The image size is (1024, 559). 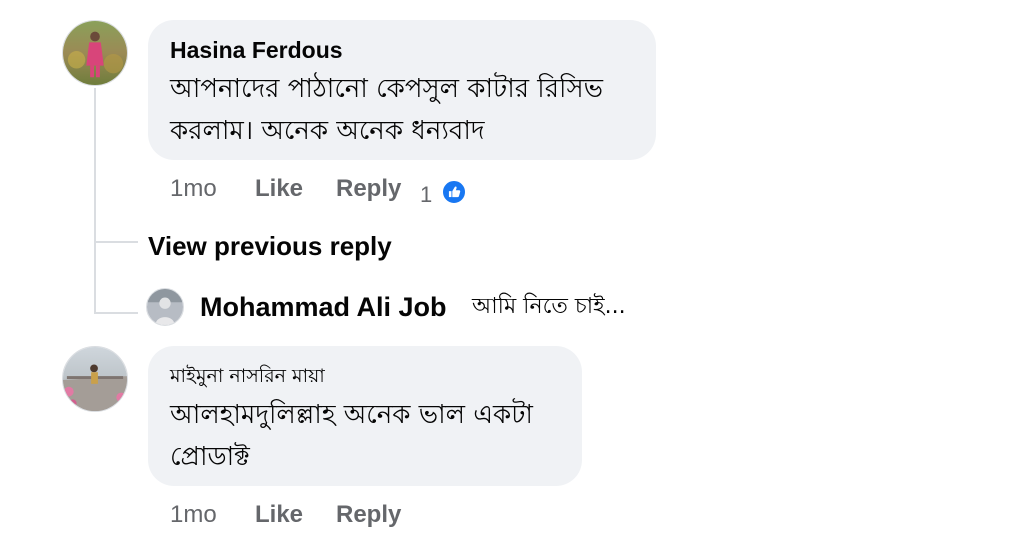 I want to click on reply-author: Mohammad Ali Job, so click(x=323, y=307).